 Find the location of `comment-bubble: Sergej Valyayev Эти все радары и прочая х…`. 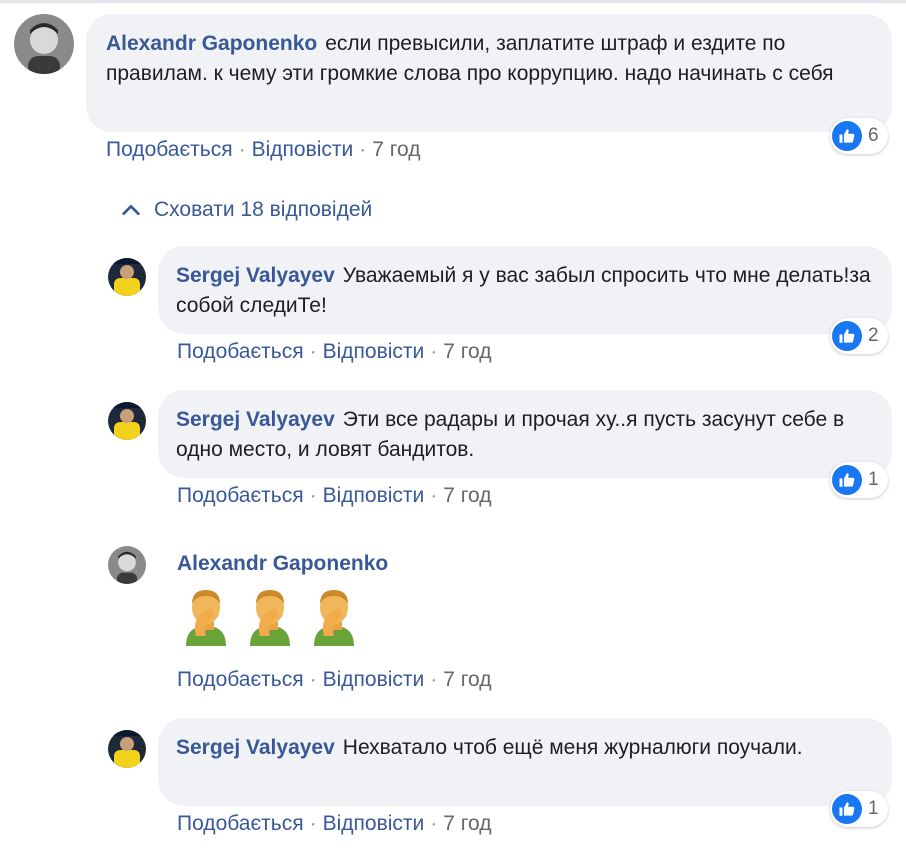

comment-bubble: Sergej Valyayev Эти все радары и прочая х… is located at coordinates (525, 434).